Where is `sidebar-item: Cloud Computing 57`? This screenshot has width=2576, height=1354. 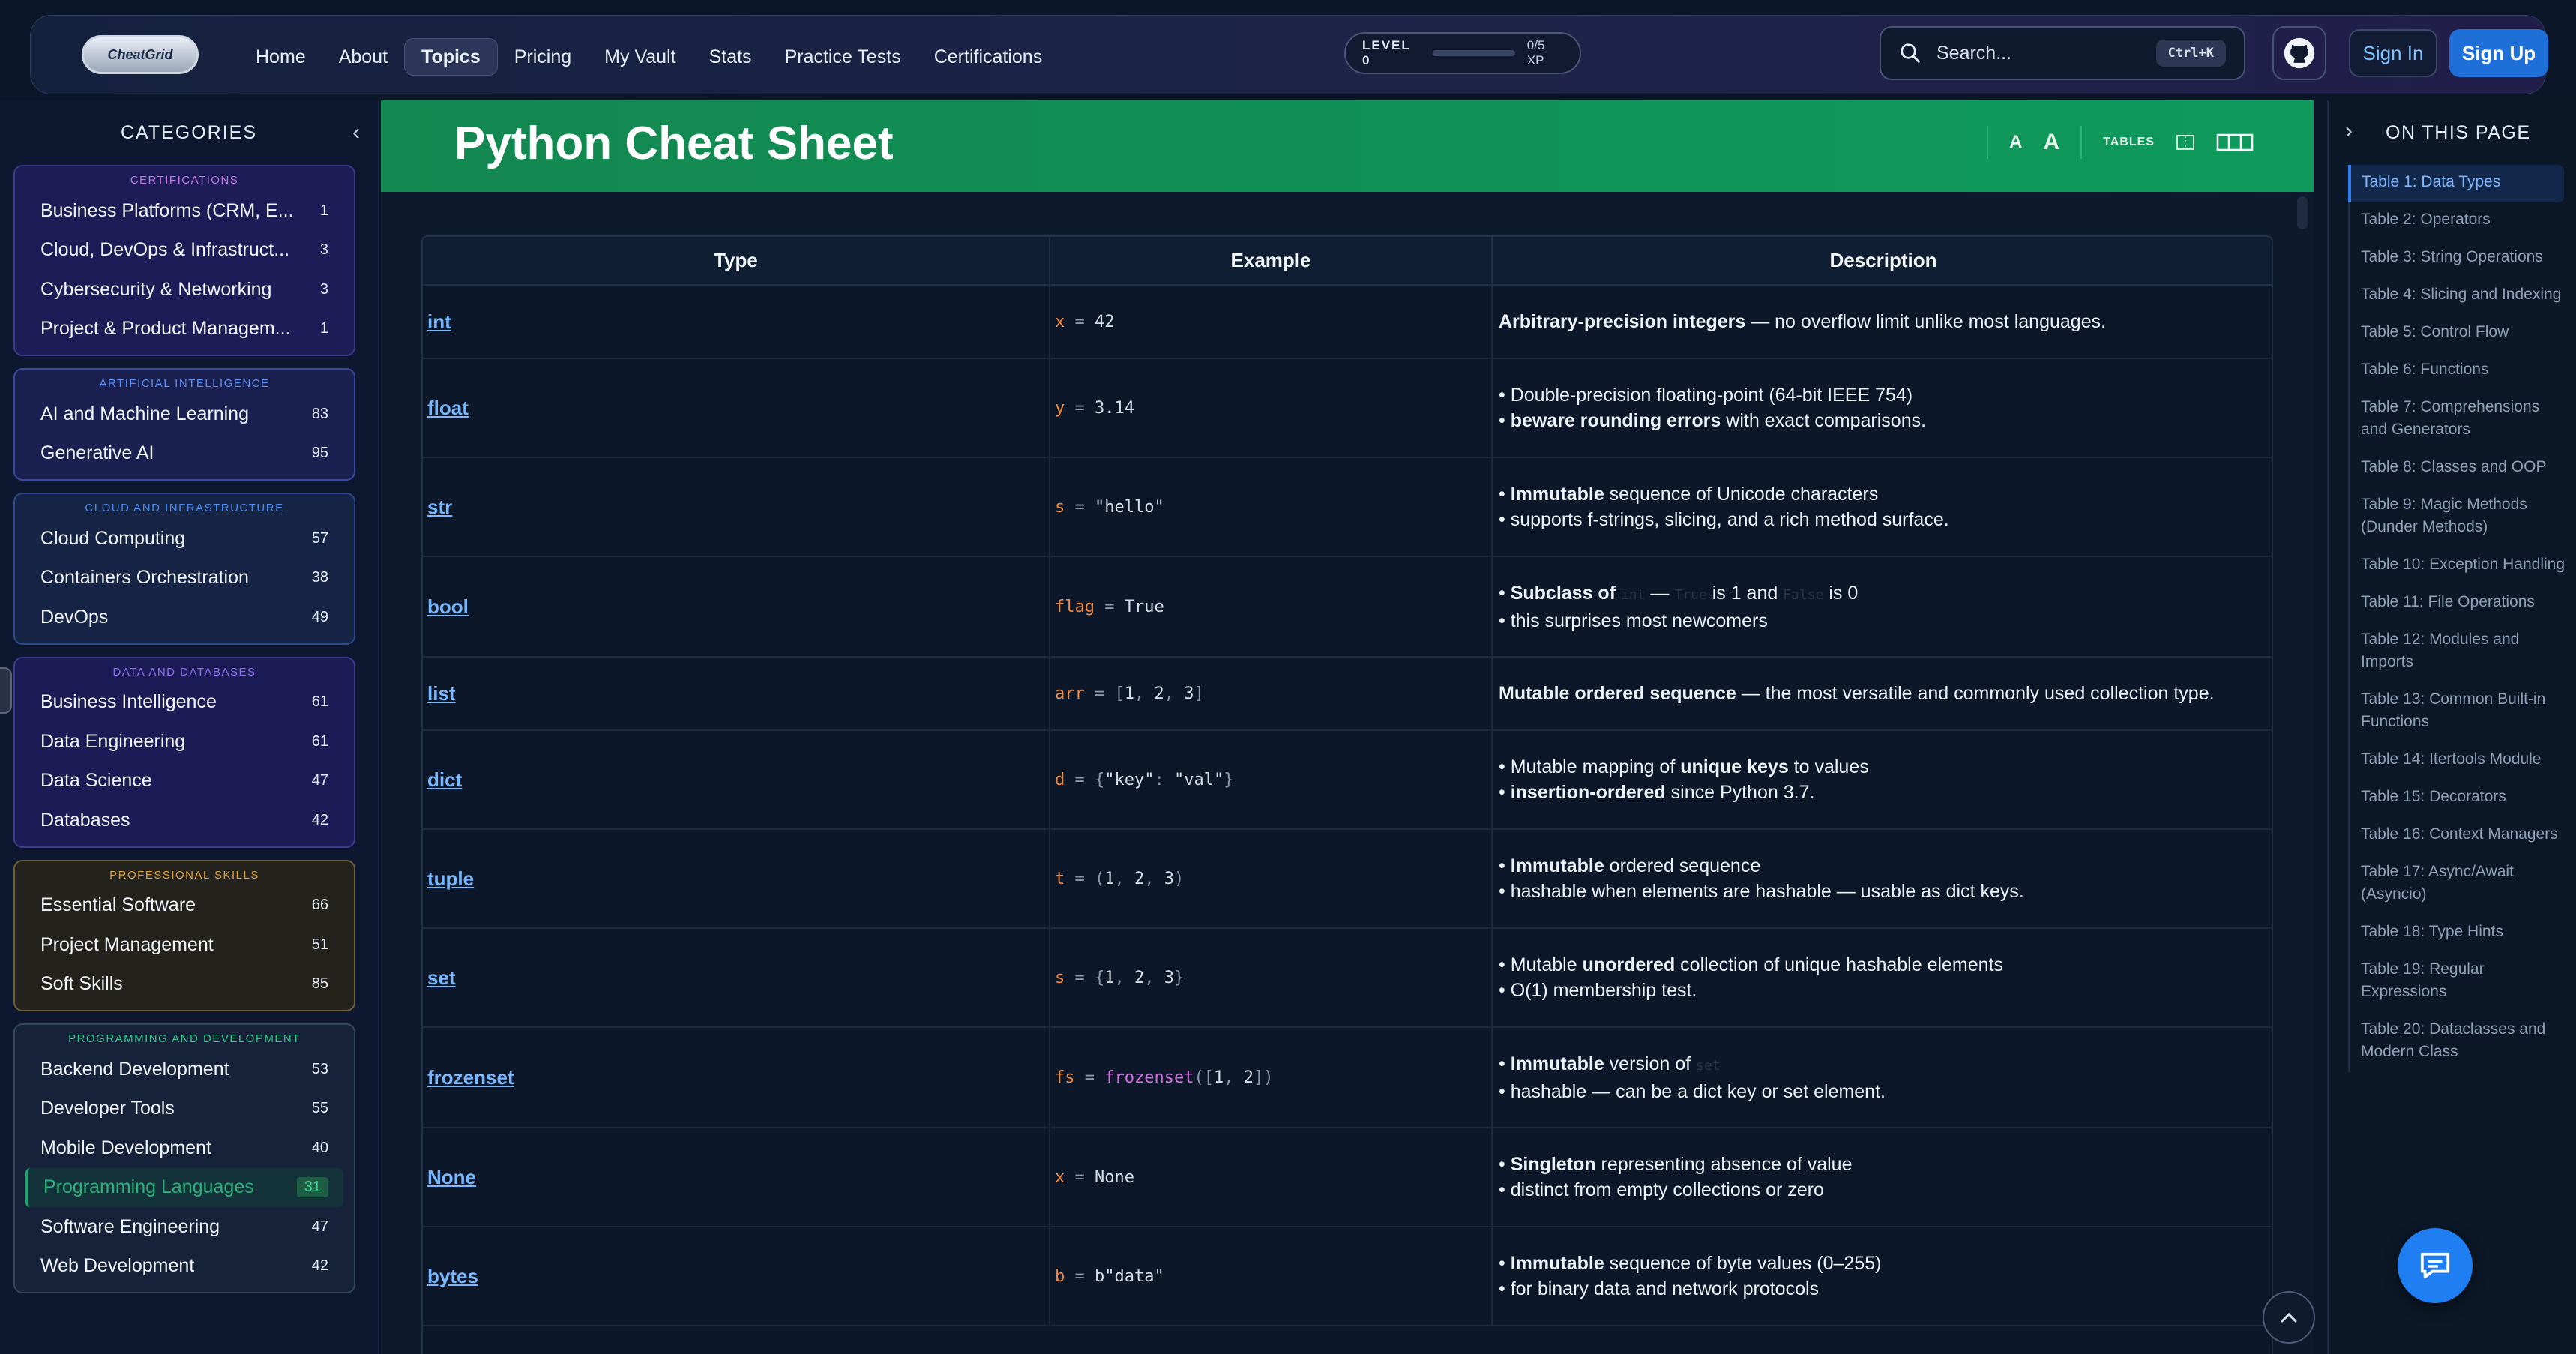
sidebar-item: Cloud Computing 57 is located at coordinates (184, 539).